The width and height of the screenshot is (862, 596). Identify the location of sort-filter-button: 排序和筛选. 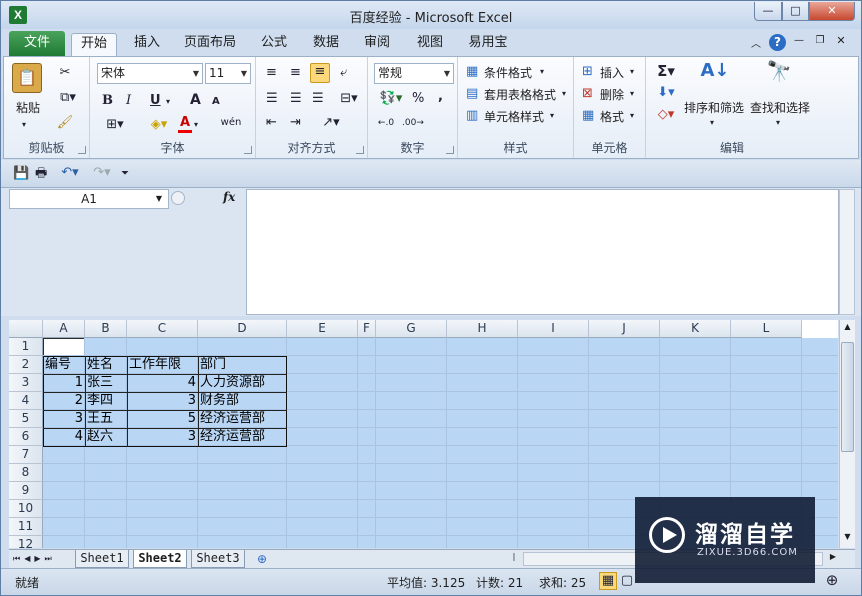
(714, 107).